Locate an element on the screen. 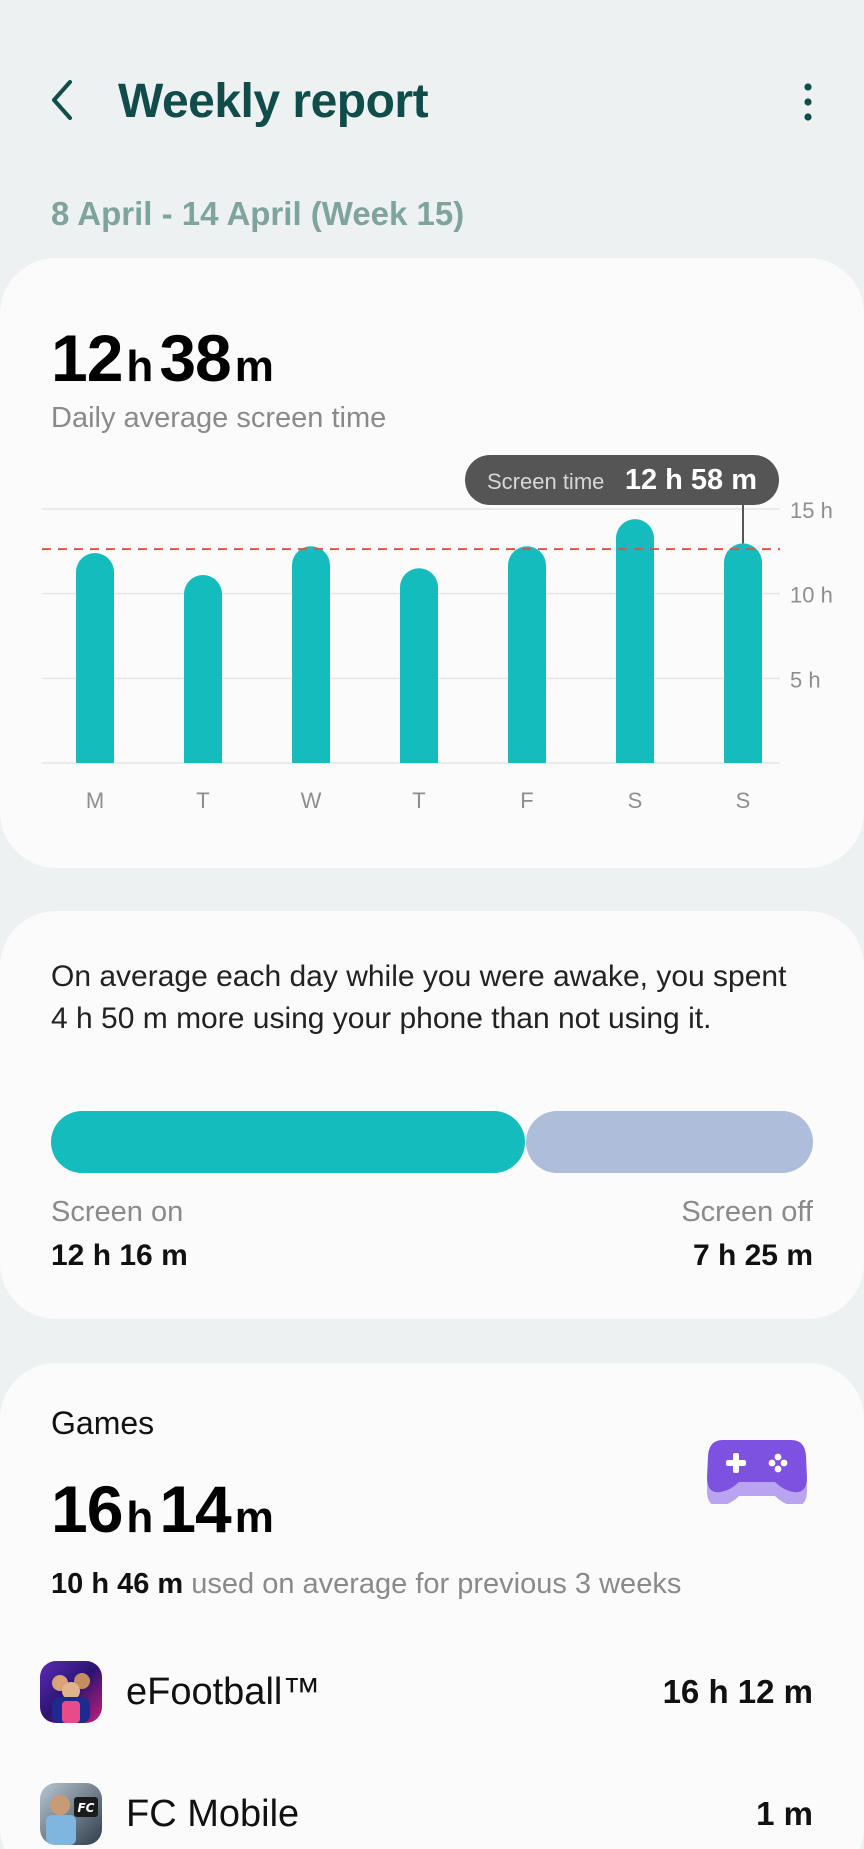 The image size is (864, 1849). x-tick-label: M is located at coordinates (95, 800).